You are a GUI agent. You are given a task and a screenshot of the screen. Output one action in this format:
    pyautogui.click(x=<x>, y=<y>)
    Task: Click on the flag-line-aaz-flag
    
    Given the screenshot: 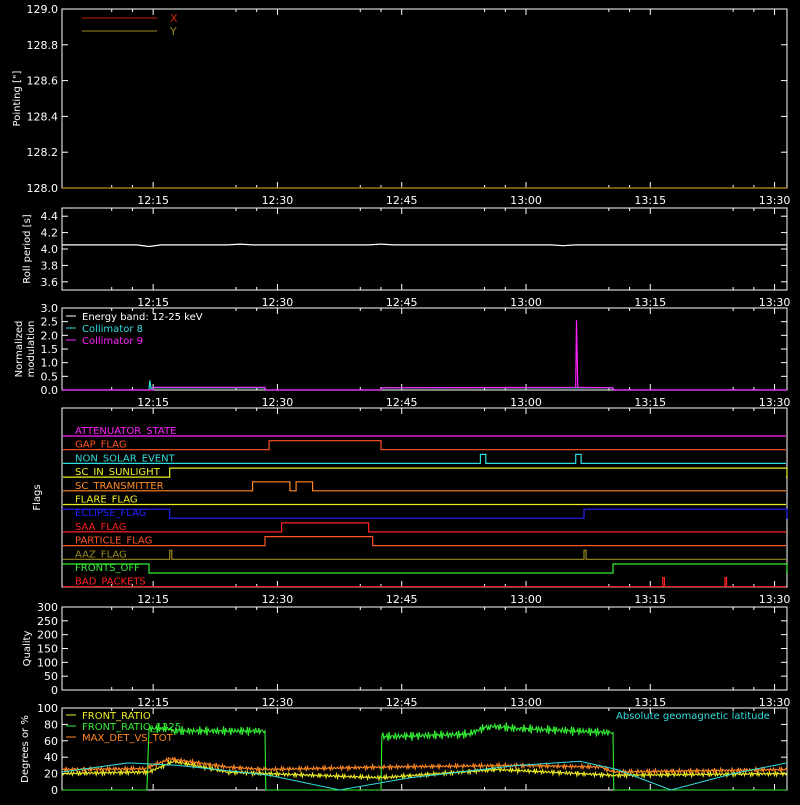 What is the action you would take?
    pyautogui.click(x=424, y=554)
    